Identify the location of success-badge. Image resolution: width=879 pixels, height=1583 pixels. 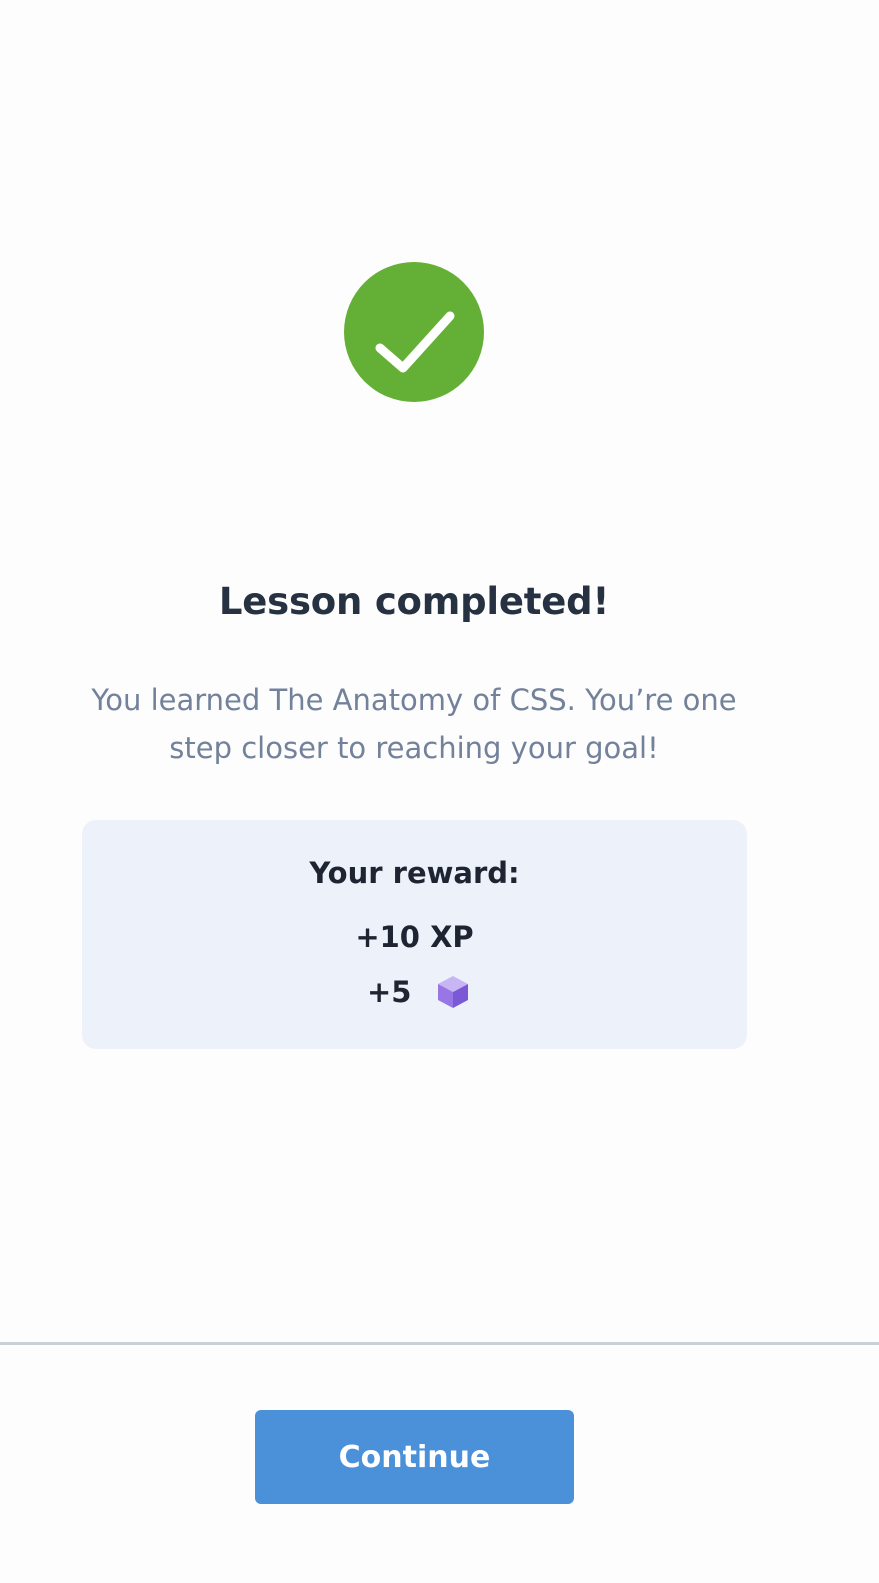
(414, 332).